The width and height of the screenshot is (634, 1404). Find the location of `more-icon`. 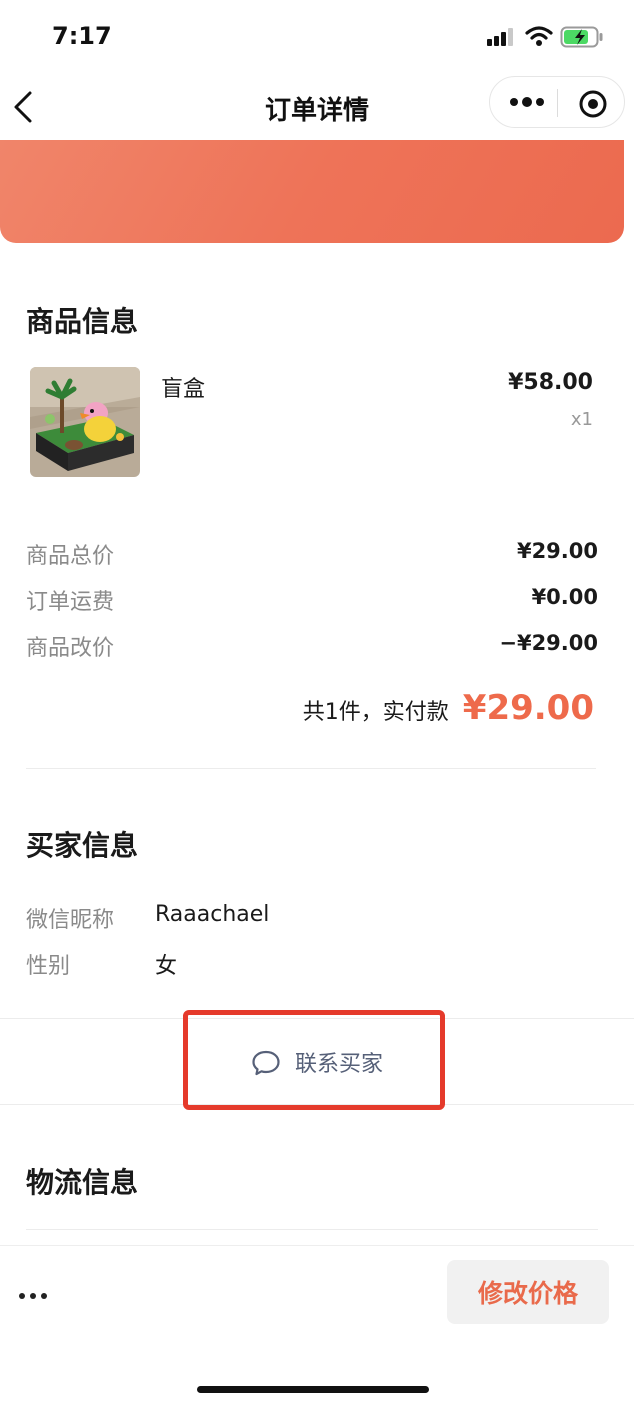

more-icon is located at coordinates (527, 102).